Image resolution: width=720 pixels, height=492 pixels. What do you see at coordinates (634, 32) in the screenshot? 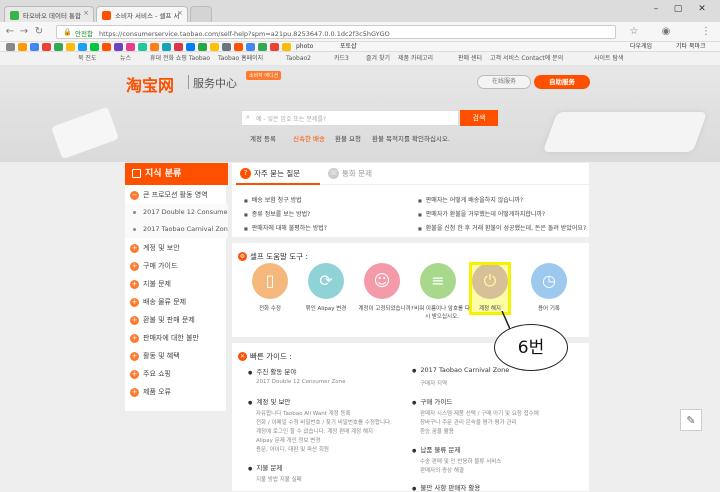
I see `star-icon: ☆` at bounding box center [634, 32].